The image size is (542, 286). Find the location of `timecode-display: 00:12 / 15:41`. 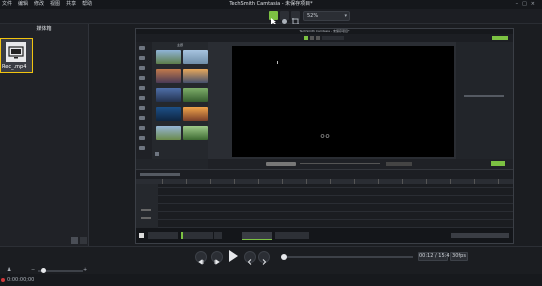

timecode-display: 00:12 / 15:41 is located at coordinates (435, 256).